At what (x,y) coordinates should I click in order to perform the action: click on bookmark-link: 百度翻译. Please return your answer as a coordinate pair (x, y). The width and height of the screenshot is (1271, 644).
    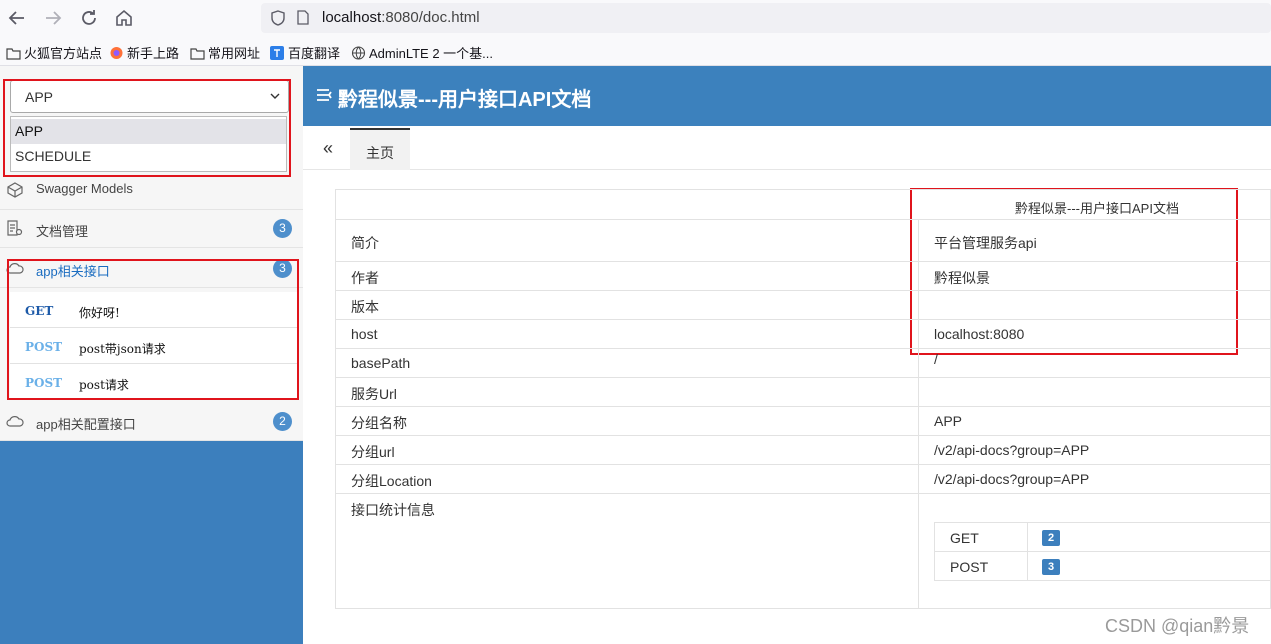
    Looking at the image, I should click on (305, 52).